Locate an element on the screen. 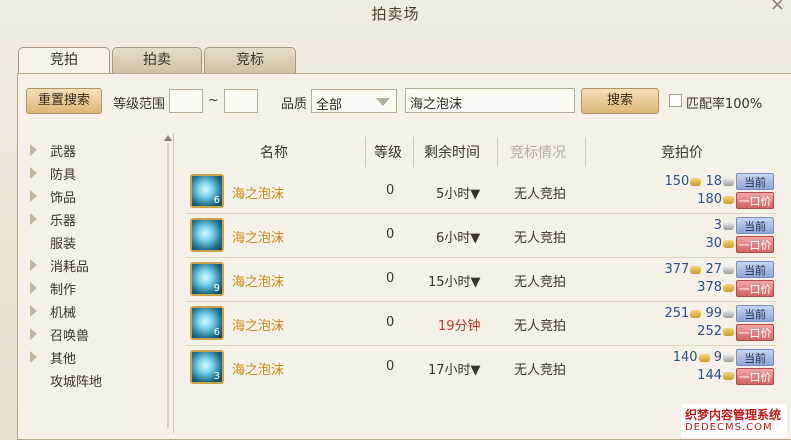  category-weapons: 武器 is located at coordinates (63, 151).